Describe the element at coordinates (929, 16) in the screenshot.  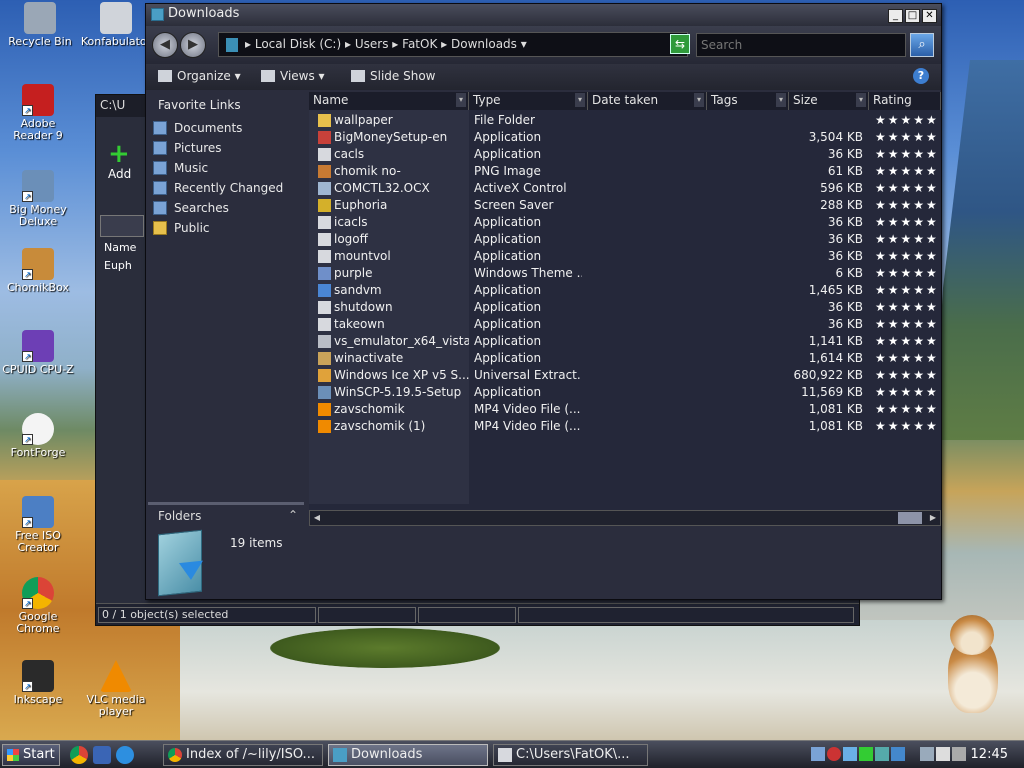
I see `close-button: ✕` at that location.